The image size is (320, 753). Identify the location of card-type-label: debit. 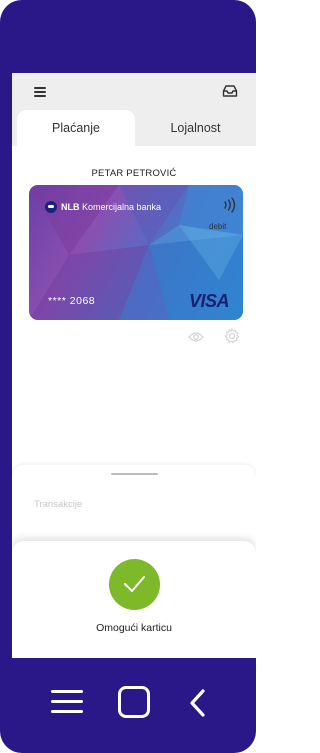
(218, 226).